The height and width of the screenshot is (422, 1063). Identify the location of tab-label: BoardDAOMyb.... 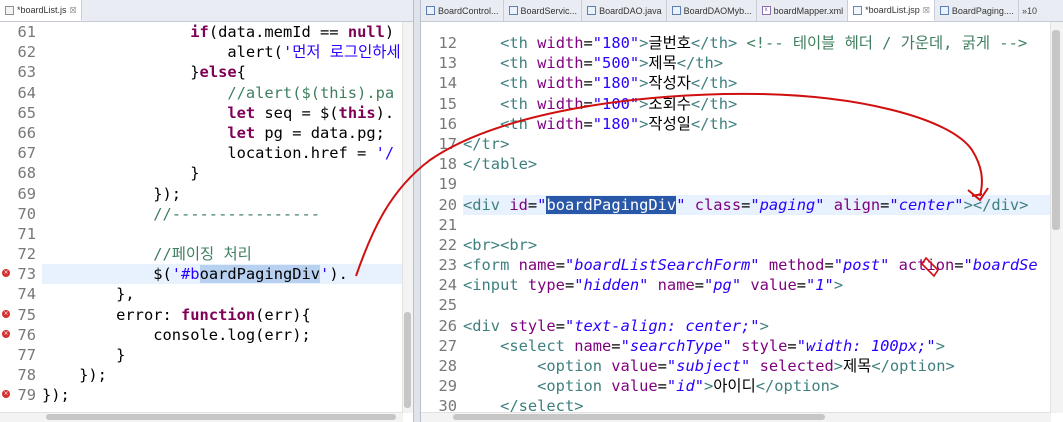
(717, 10).